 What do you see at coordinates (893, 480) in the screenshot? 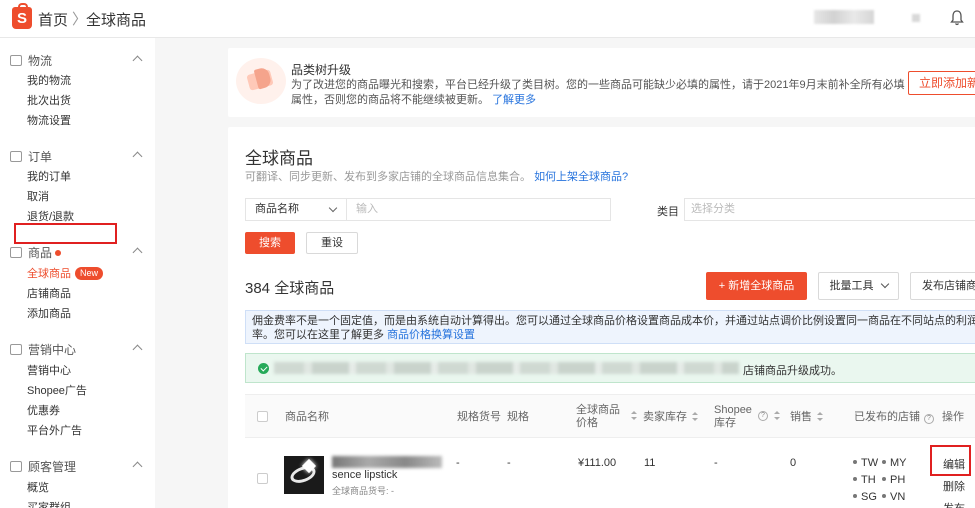
I see `shop-tag: PH` at bounding box center [893, 480].